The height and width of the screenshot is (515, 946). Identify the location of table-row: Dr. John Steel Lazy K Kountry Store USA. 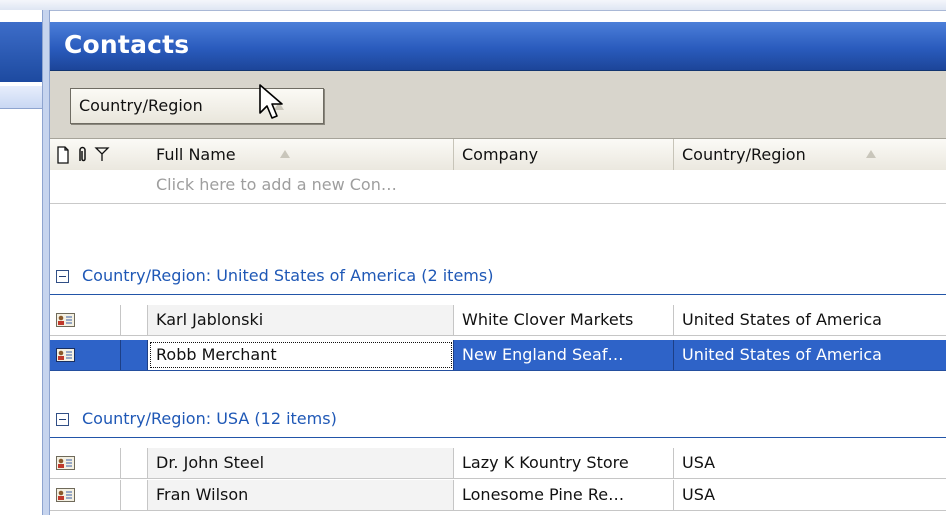
(498, 463).